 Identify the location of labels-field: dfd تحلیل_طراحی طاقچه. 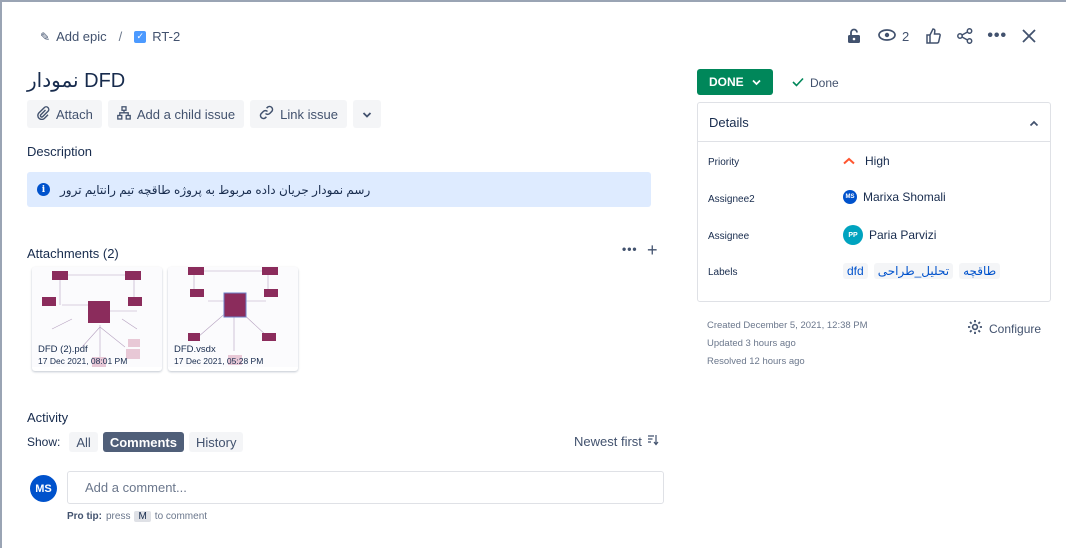
(924, 271).